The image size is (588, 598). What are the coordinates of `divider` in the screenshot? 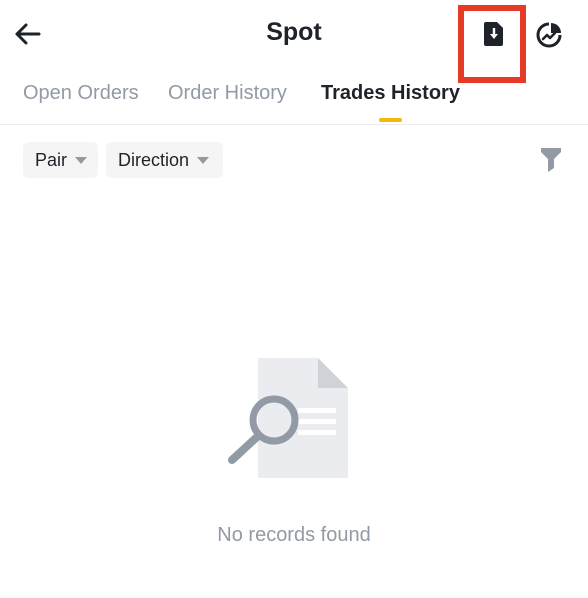 It's located at (294, 124).